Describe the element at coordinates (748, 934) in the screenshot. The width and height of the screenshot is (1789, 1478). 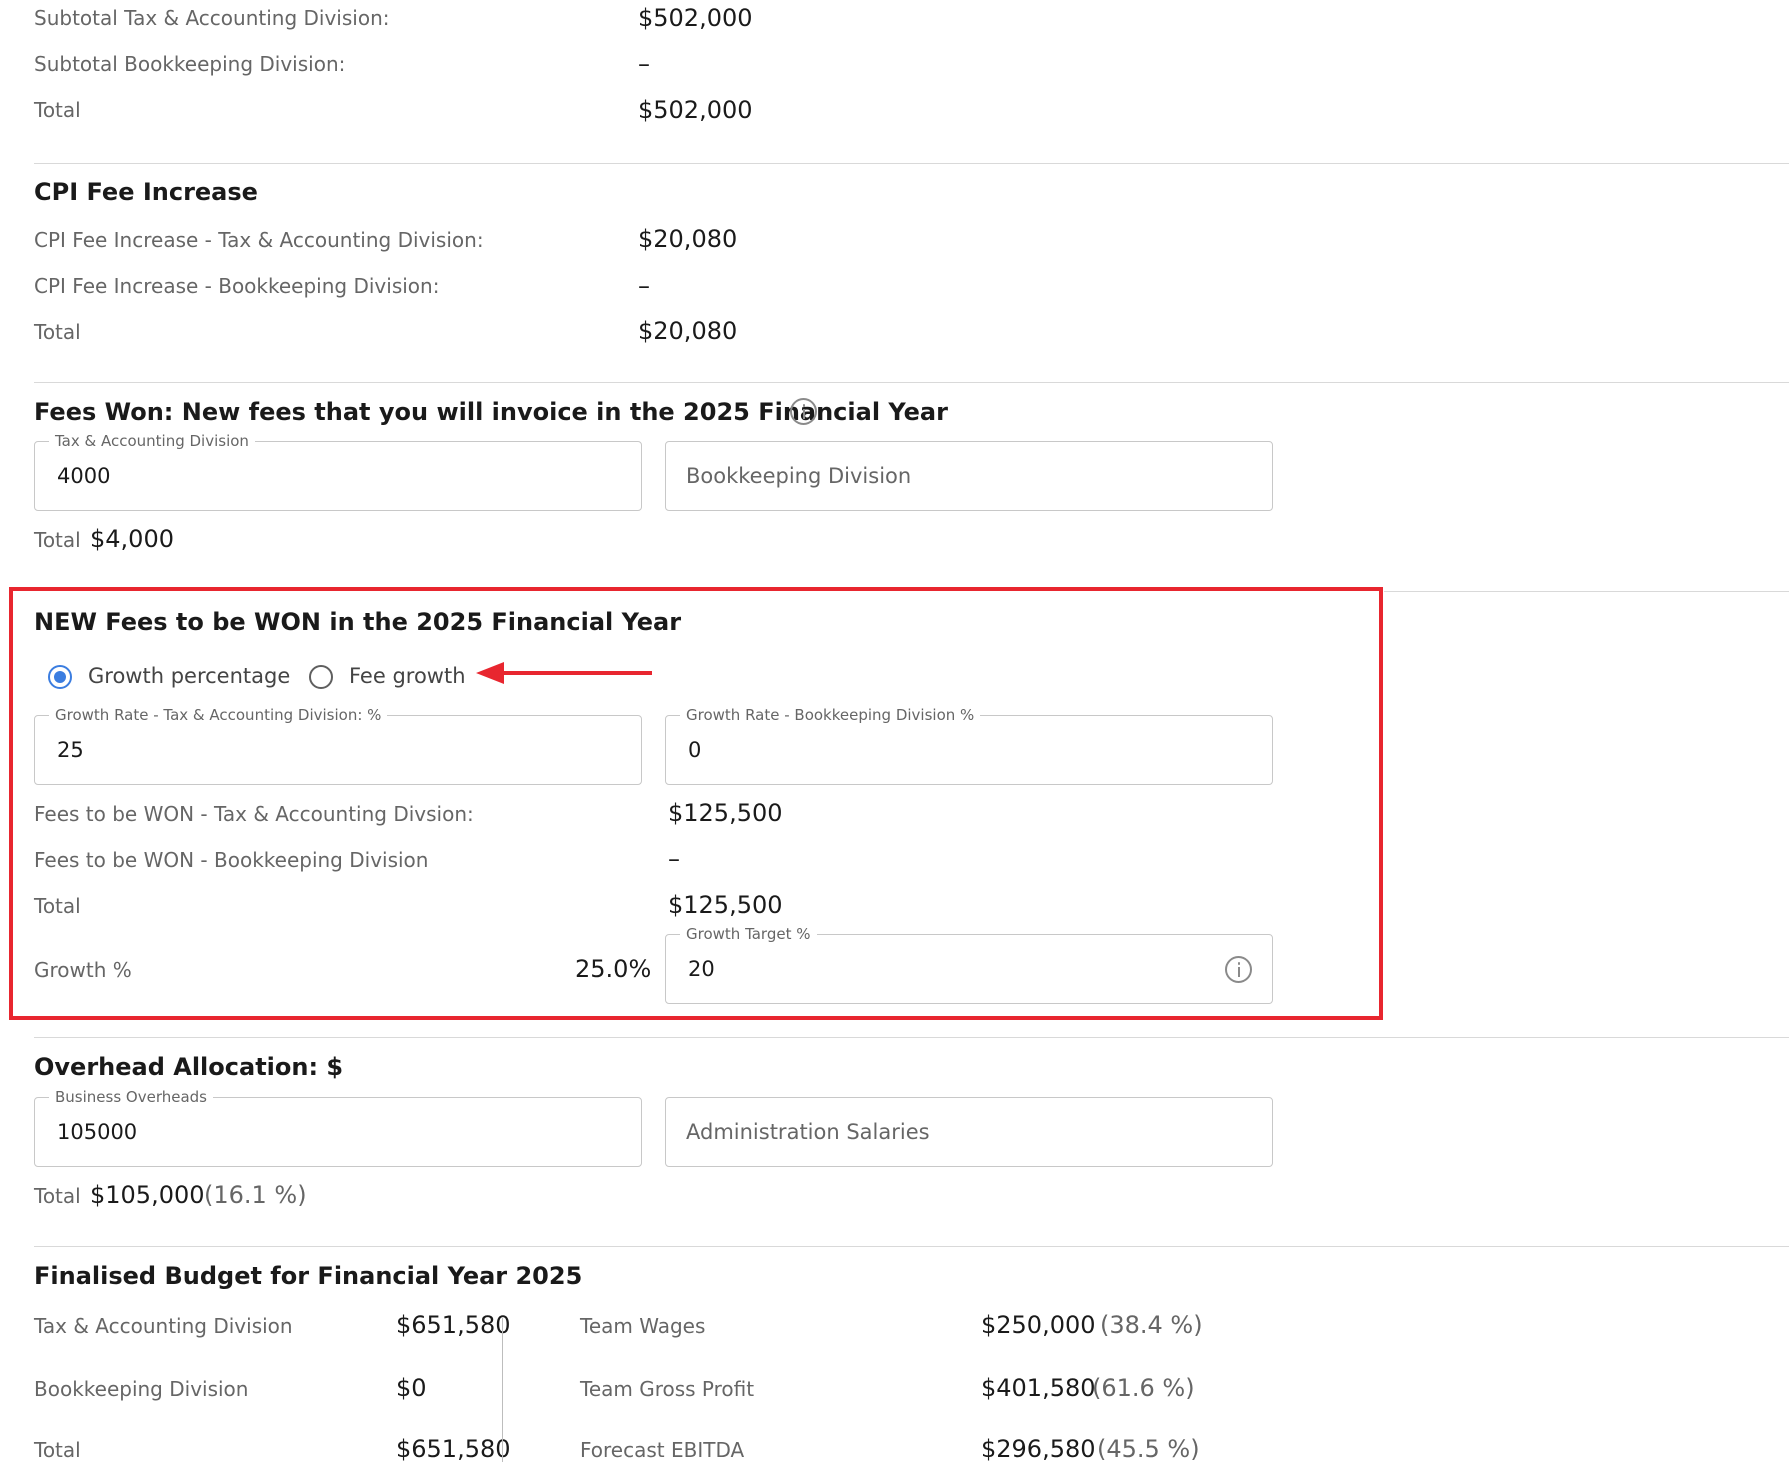
I see `growth-target-label: Growth Target %` at that location.